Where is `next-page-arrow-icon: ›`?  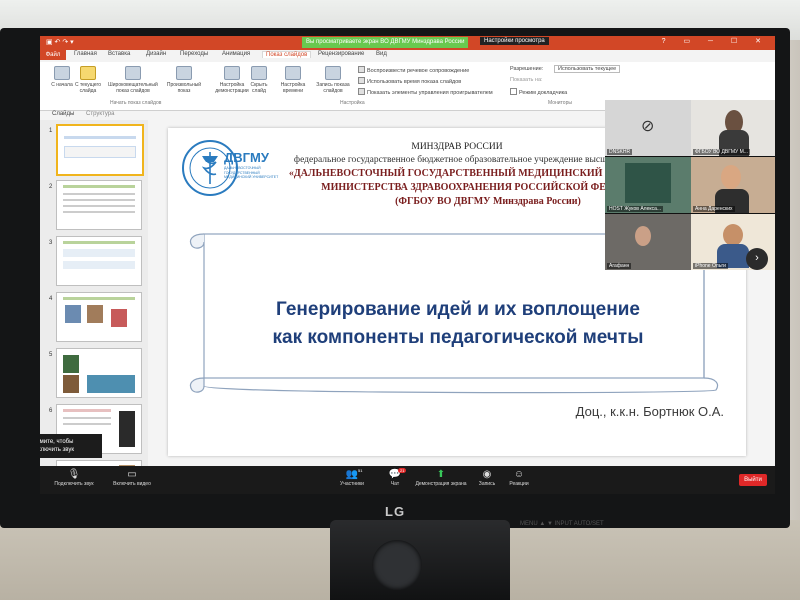
next-page-arrow-icon: › is located at coordinates (757, 259).